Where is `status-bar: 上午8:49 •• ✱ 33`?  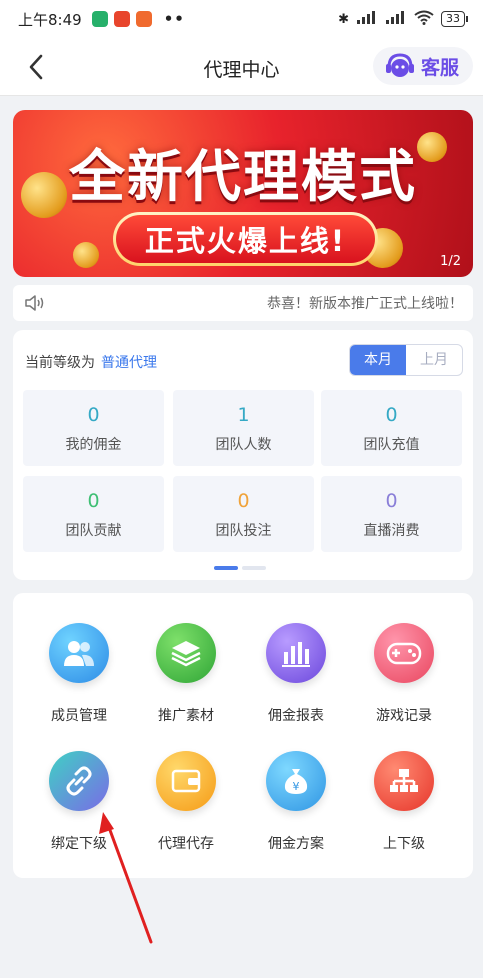 status-bar: 上午8:49 •• ✱ 33 is located at coordinates (241, 19).